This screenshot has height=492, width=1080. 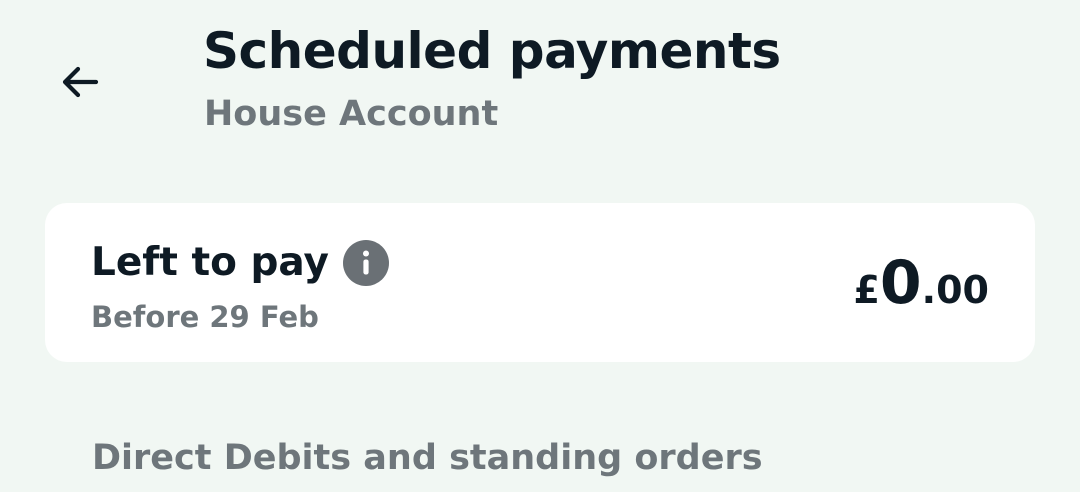 What do you see at coordinates (210, 262) in the screenshot?
I see `left-to-pay-label: Left to pay` at bounding box center [210, 262].